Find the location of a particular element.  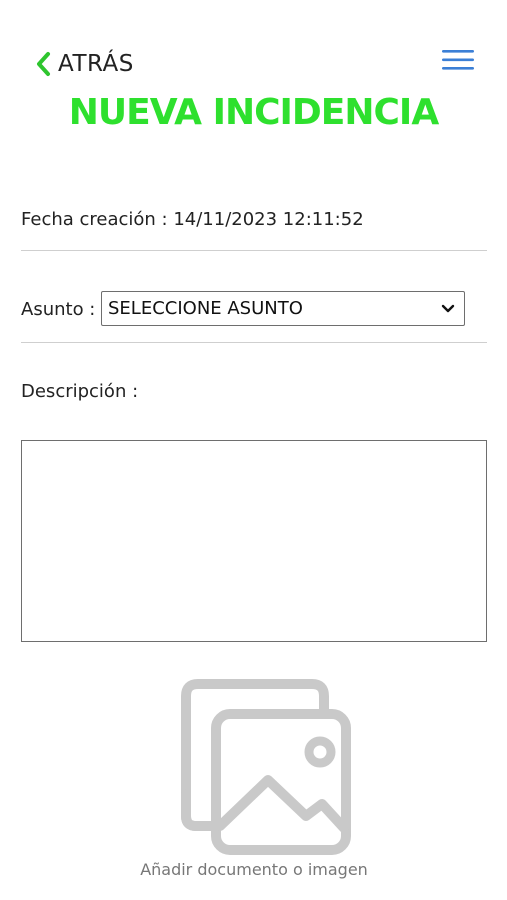

description-label: Descripción : is located at coordinates (80, 391).